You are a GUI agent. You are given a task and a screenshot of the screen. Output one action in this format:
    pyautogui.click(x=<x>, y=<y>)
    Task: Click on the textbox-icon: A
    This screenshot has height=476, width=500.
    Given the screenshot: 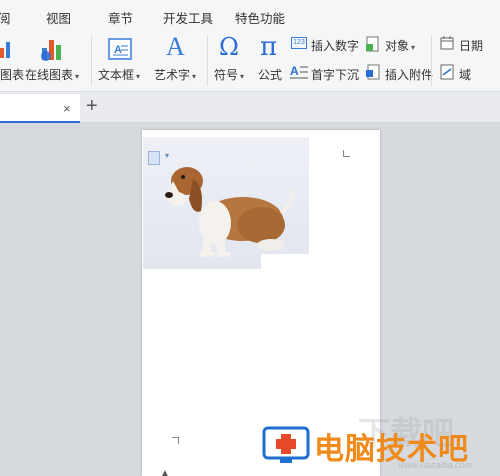 What is the action you would take?
    pyautogui.click(x=120, y=49)
    